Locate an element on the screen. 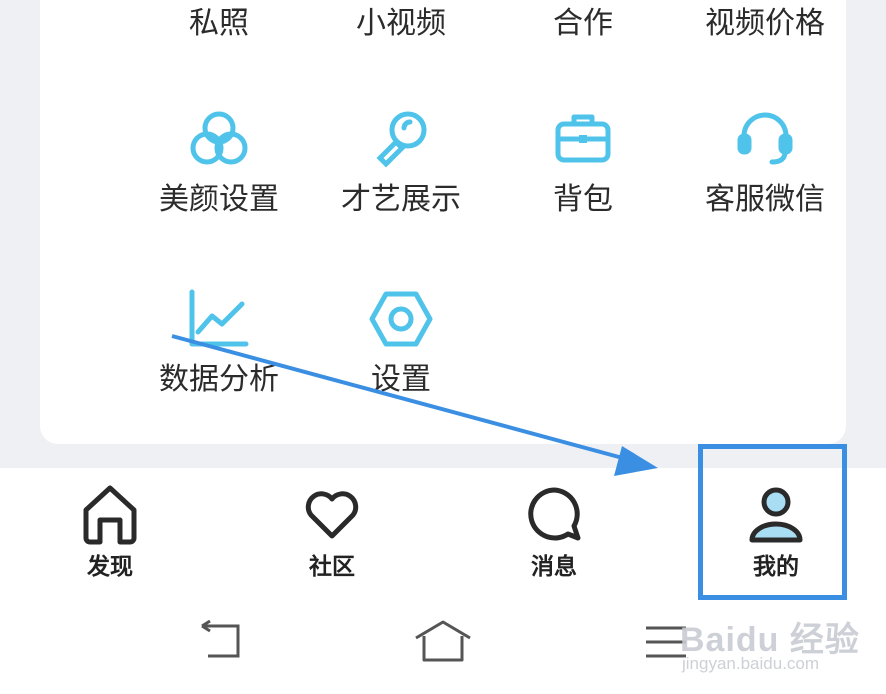  magnifier-icon is located at coordinates (401, 139).